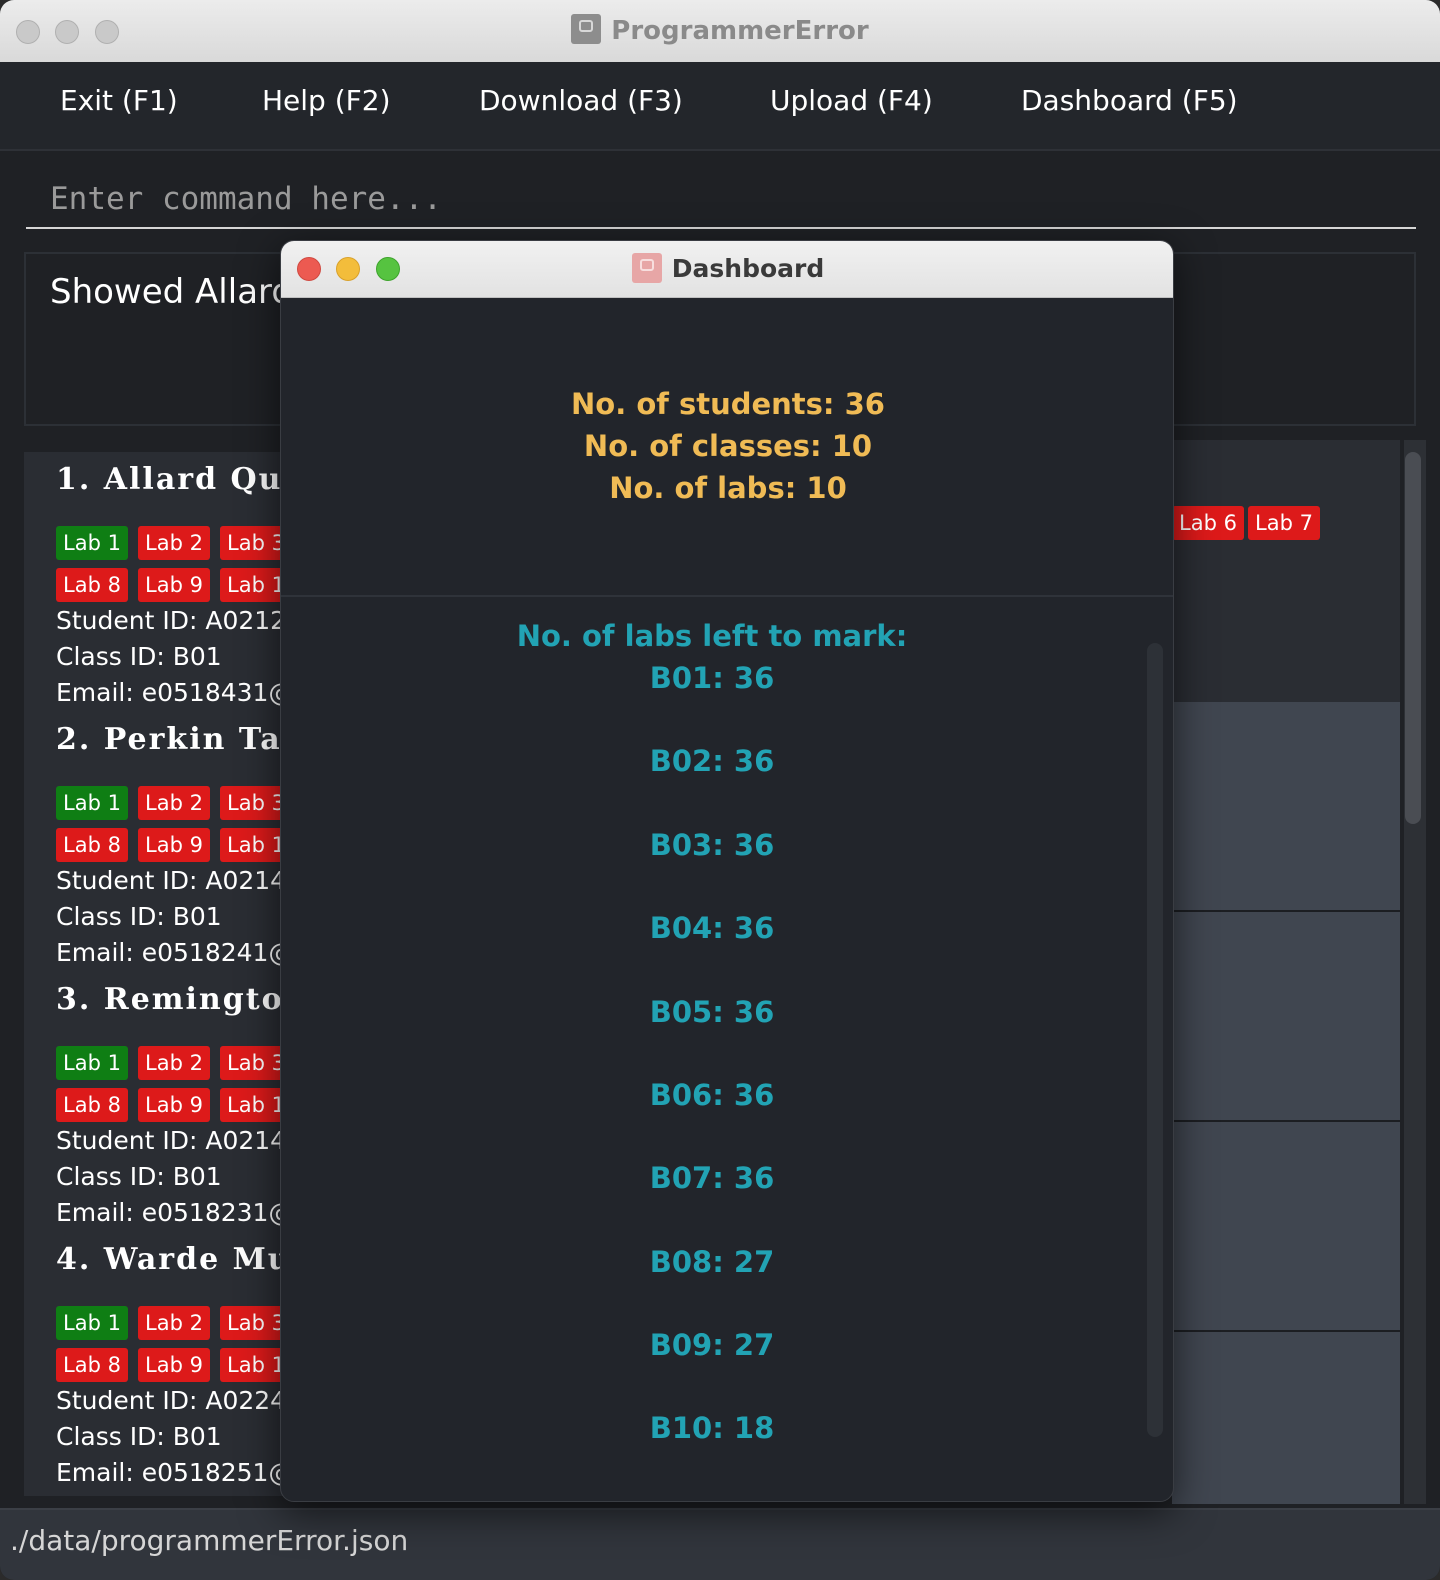  What do you see at coordinates (183, 952) in the screenshot?
I see `email: Email: e0518241@u` at bounding box center [183, 952].